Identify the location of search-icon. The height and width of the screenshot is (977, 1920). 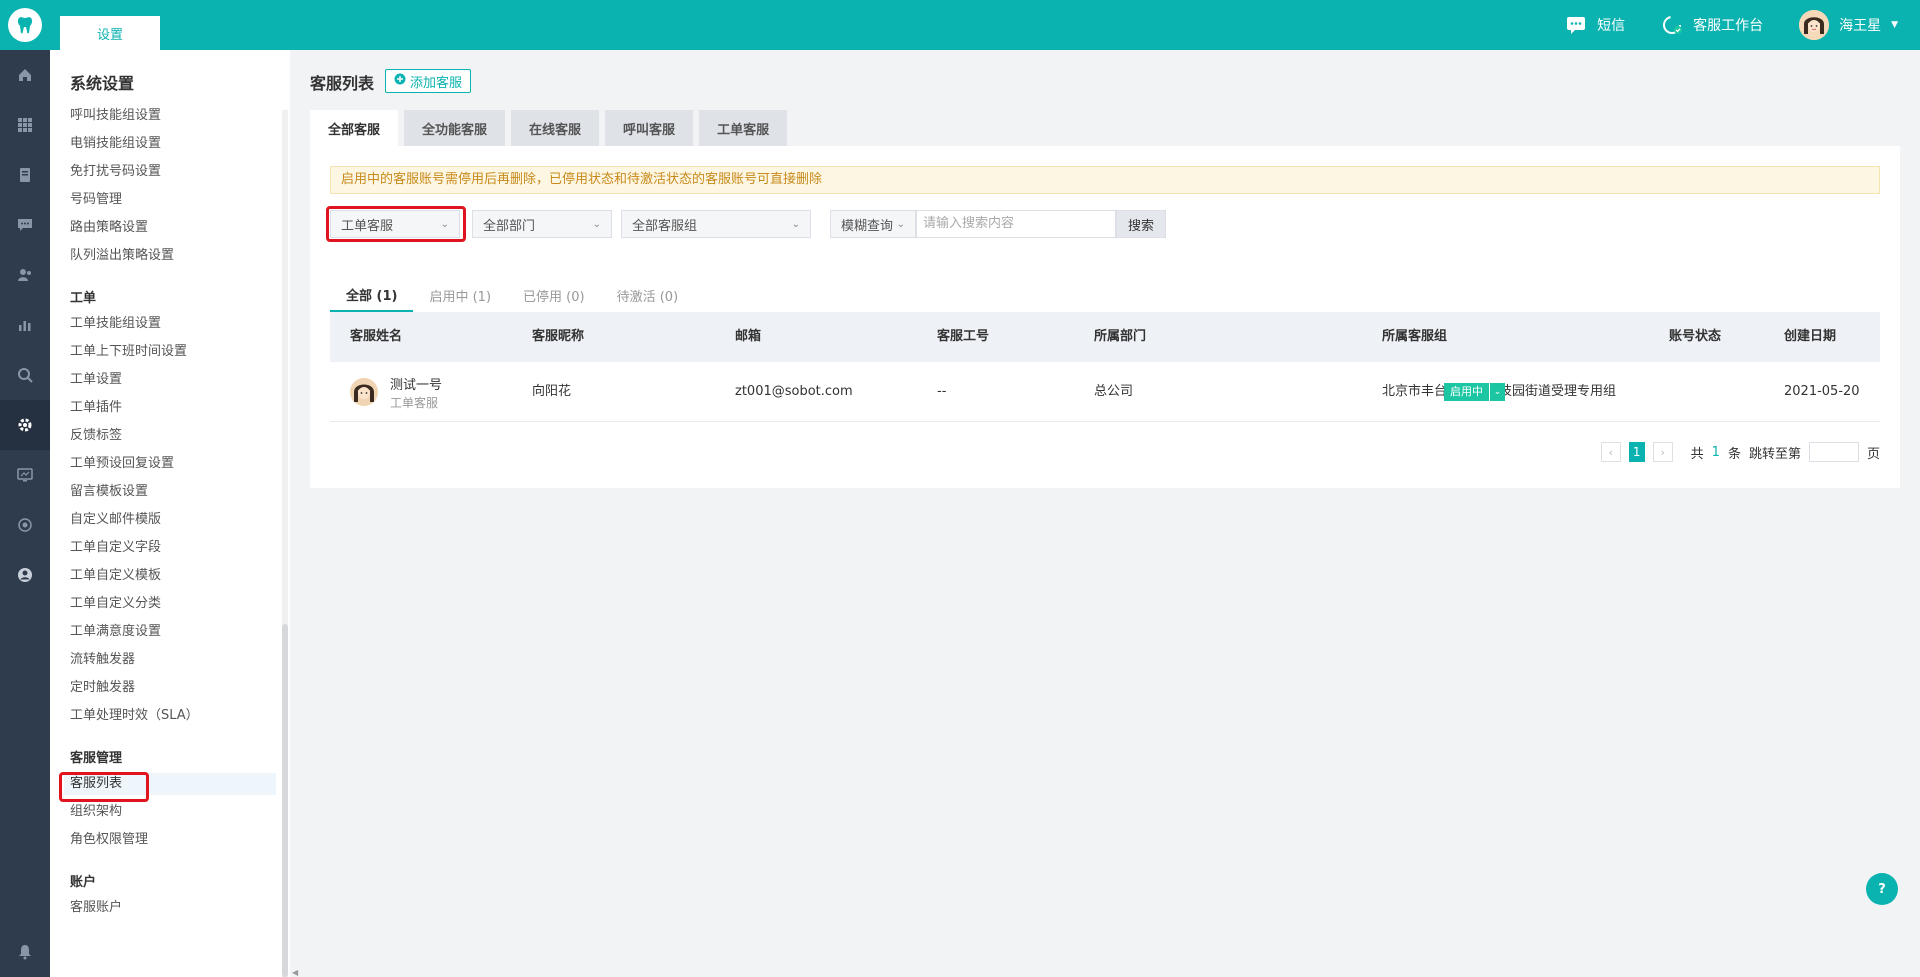
(25, 375).